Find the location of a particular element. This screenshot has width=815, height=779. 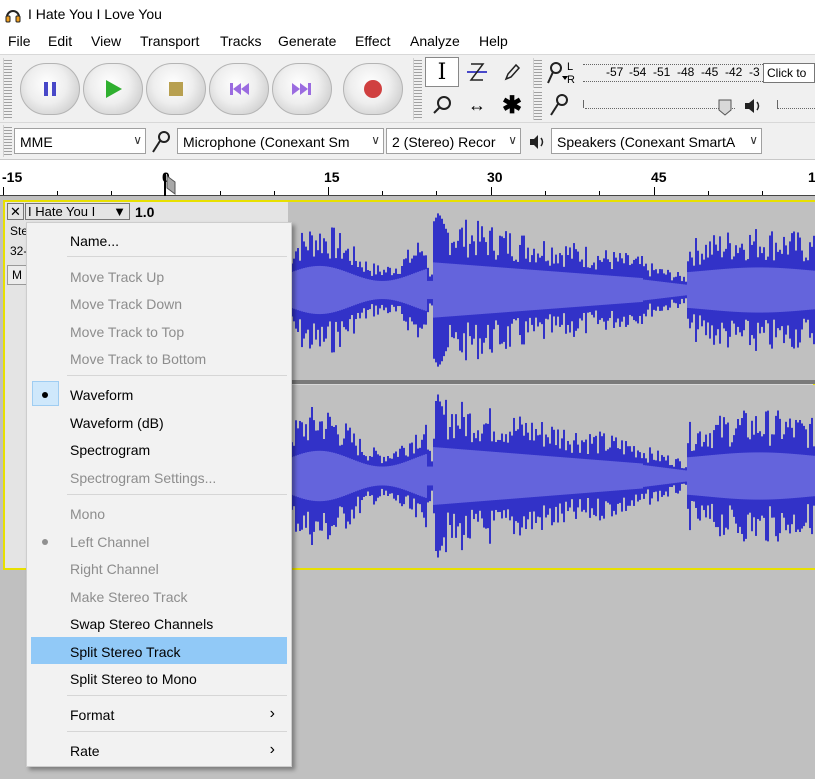

menu-tracks: Tracks is located at coordinates (240, 41).